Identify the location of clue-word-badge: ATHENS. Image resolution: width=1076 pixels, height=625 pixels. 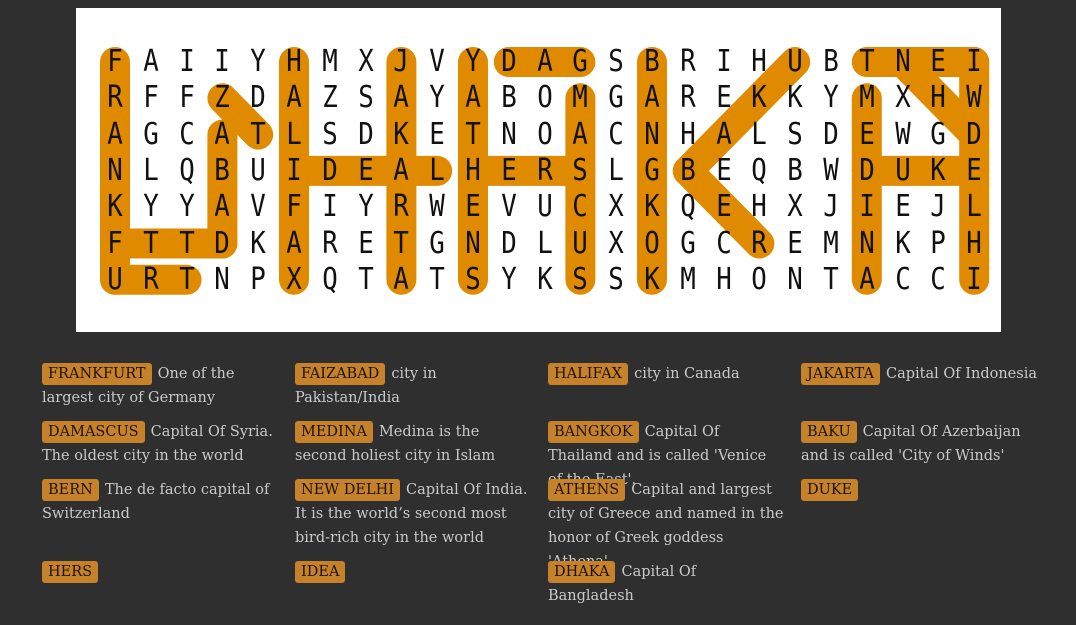
(587, 490).